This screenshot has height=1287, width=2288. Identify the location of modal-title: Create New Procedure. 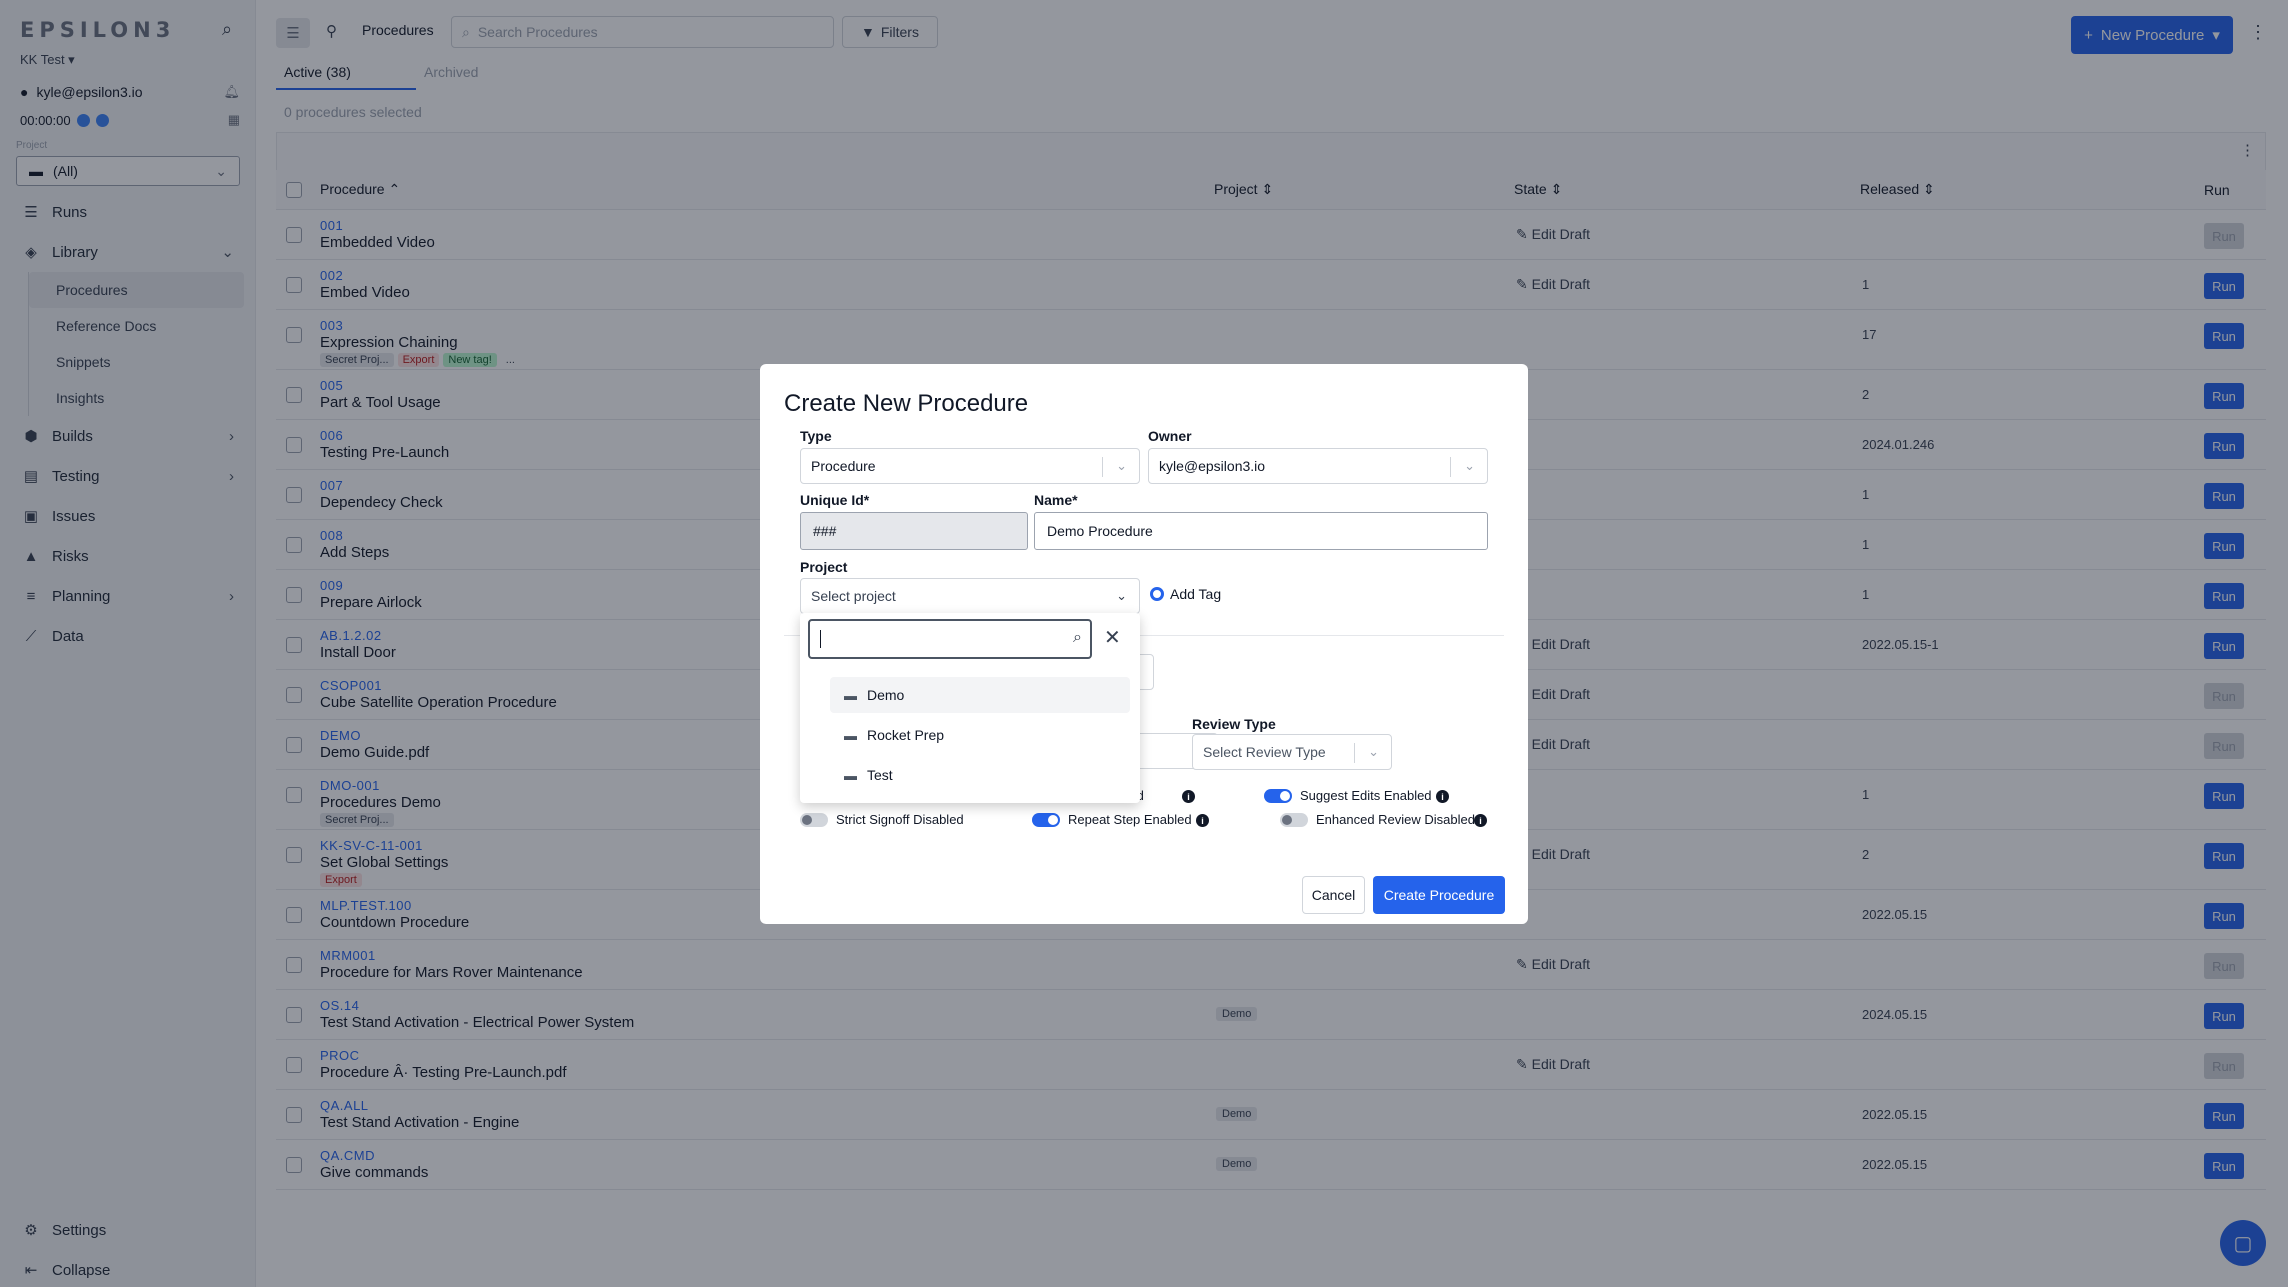
(906, 403).